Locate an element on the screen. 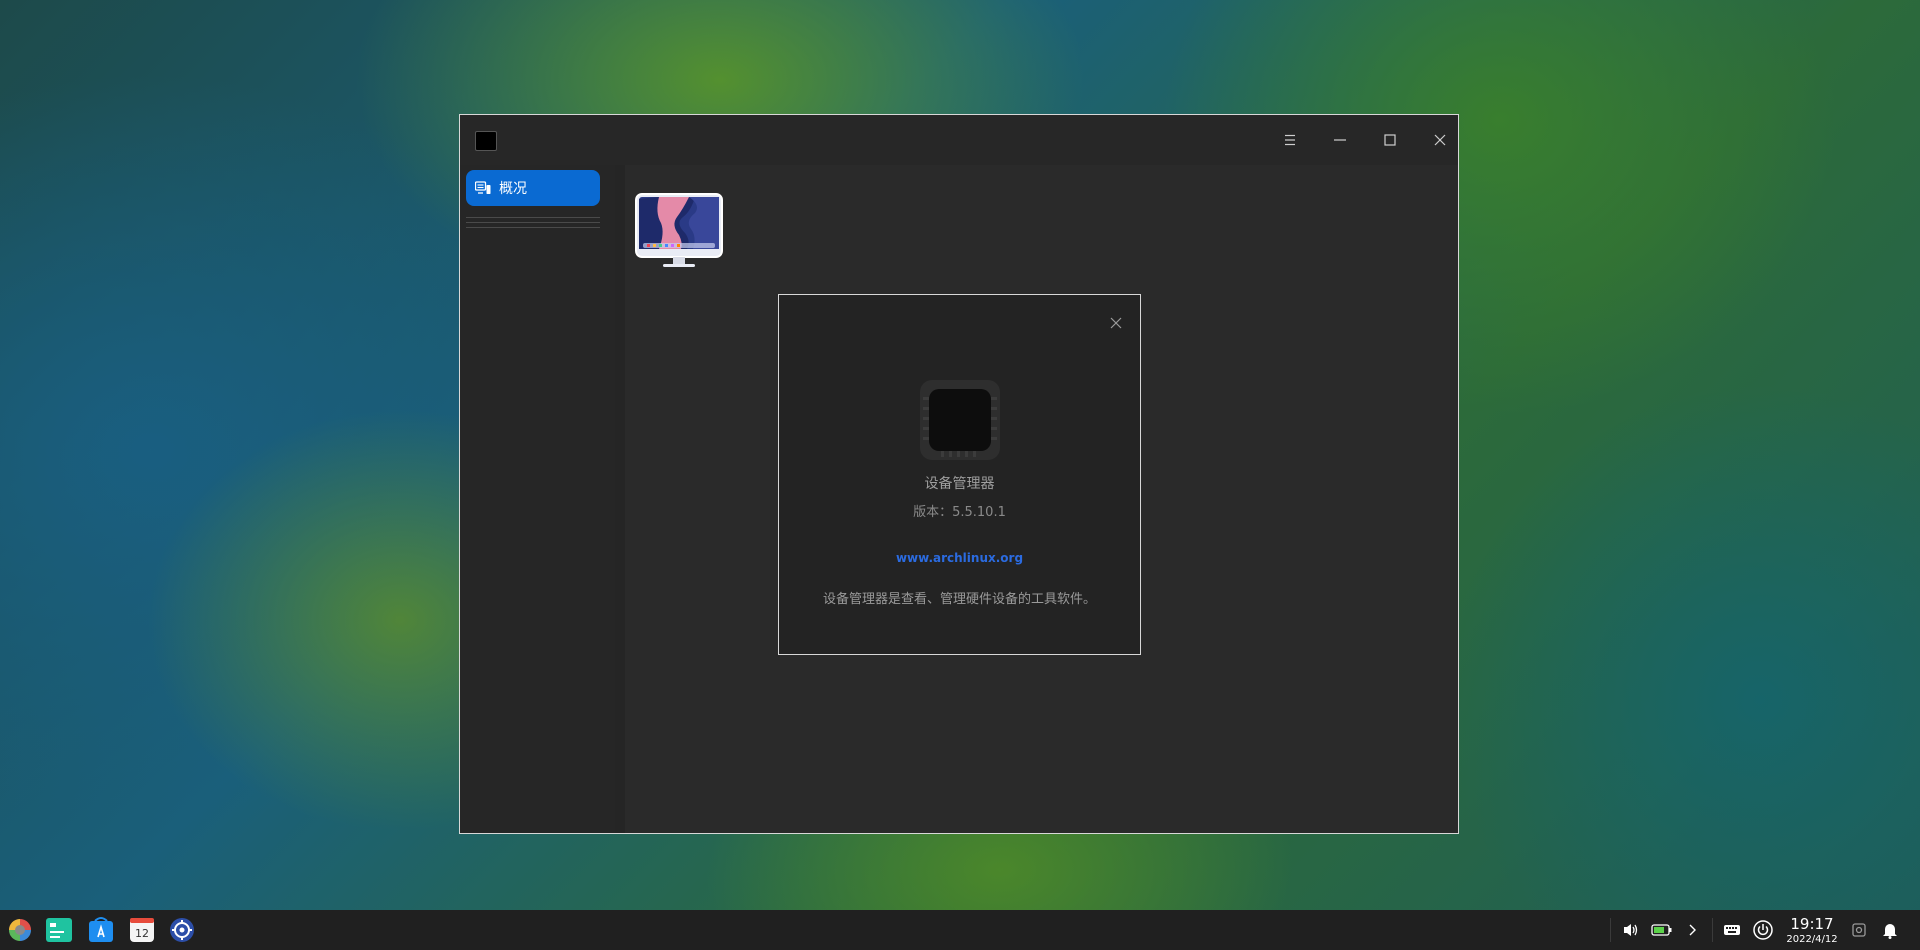  screenshot-icon is located at coordinates (1859, 930).